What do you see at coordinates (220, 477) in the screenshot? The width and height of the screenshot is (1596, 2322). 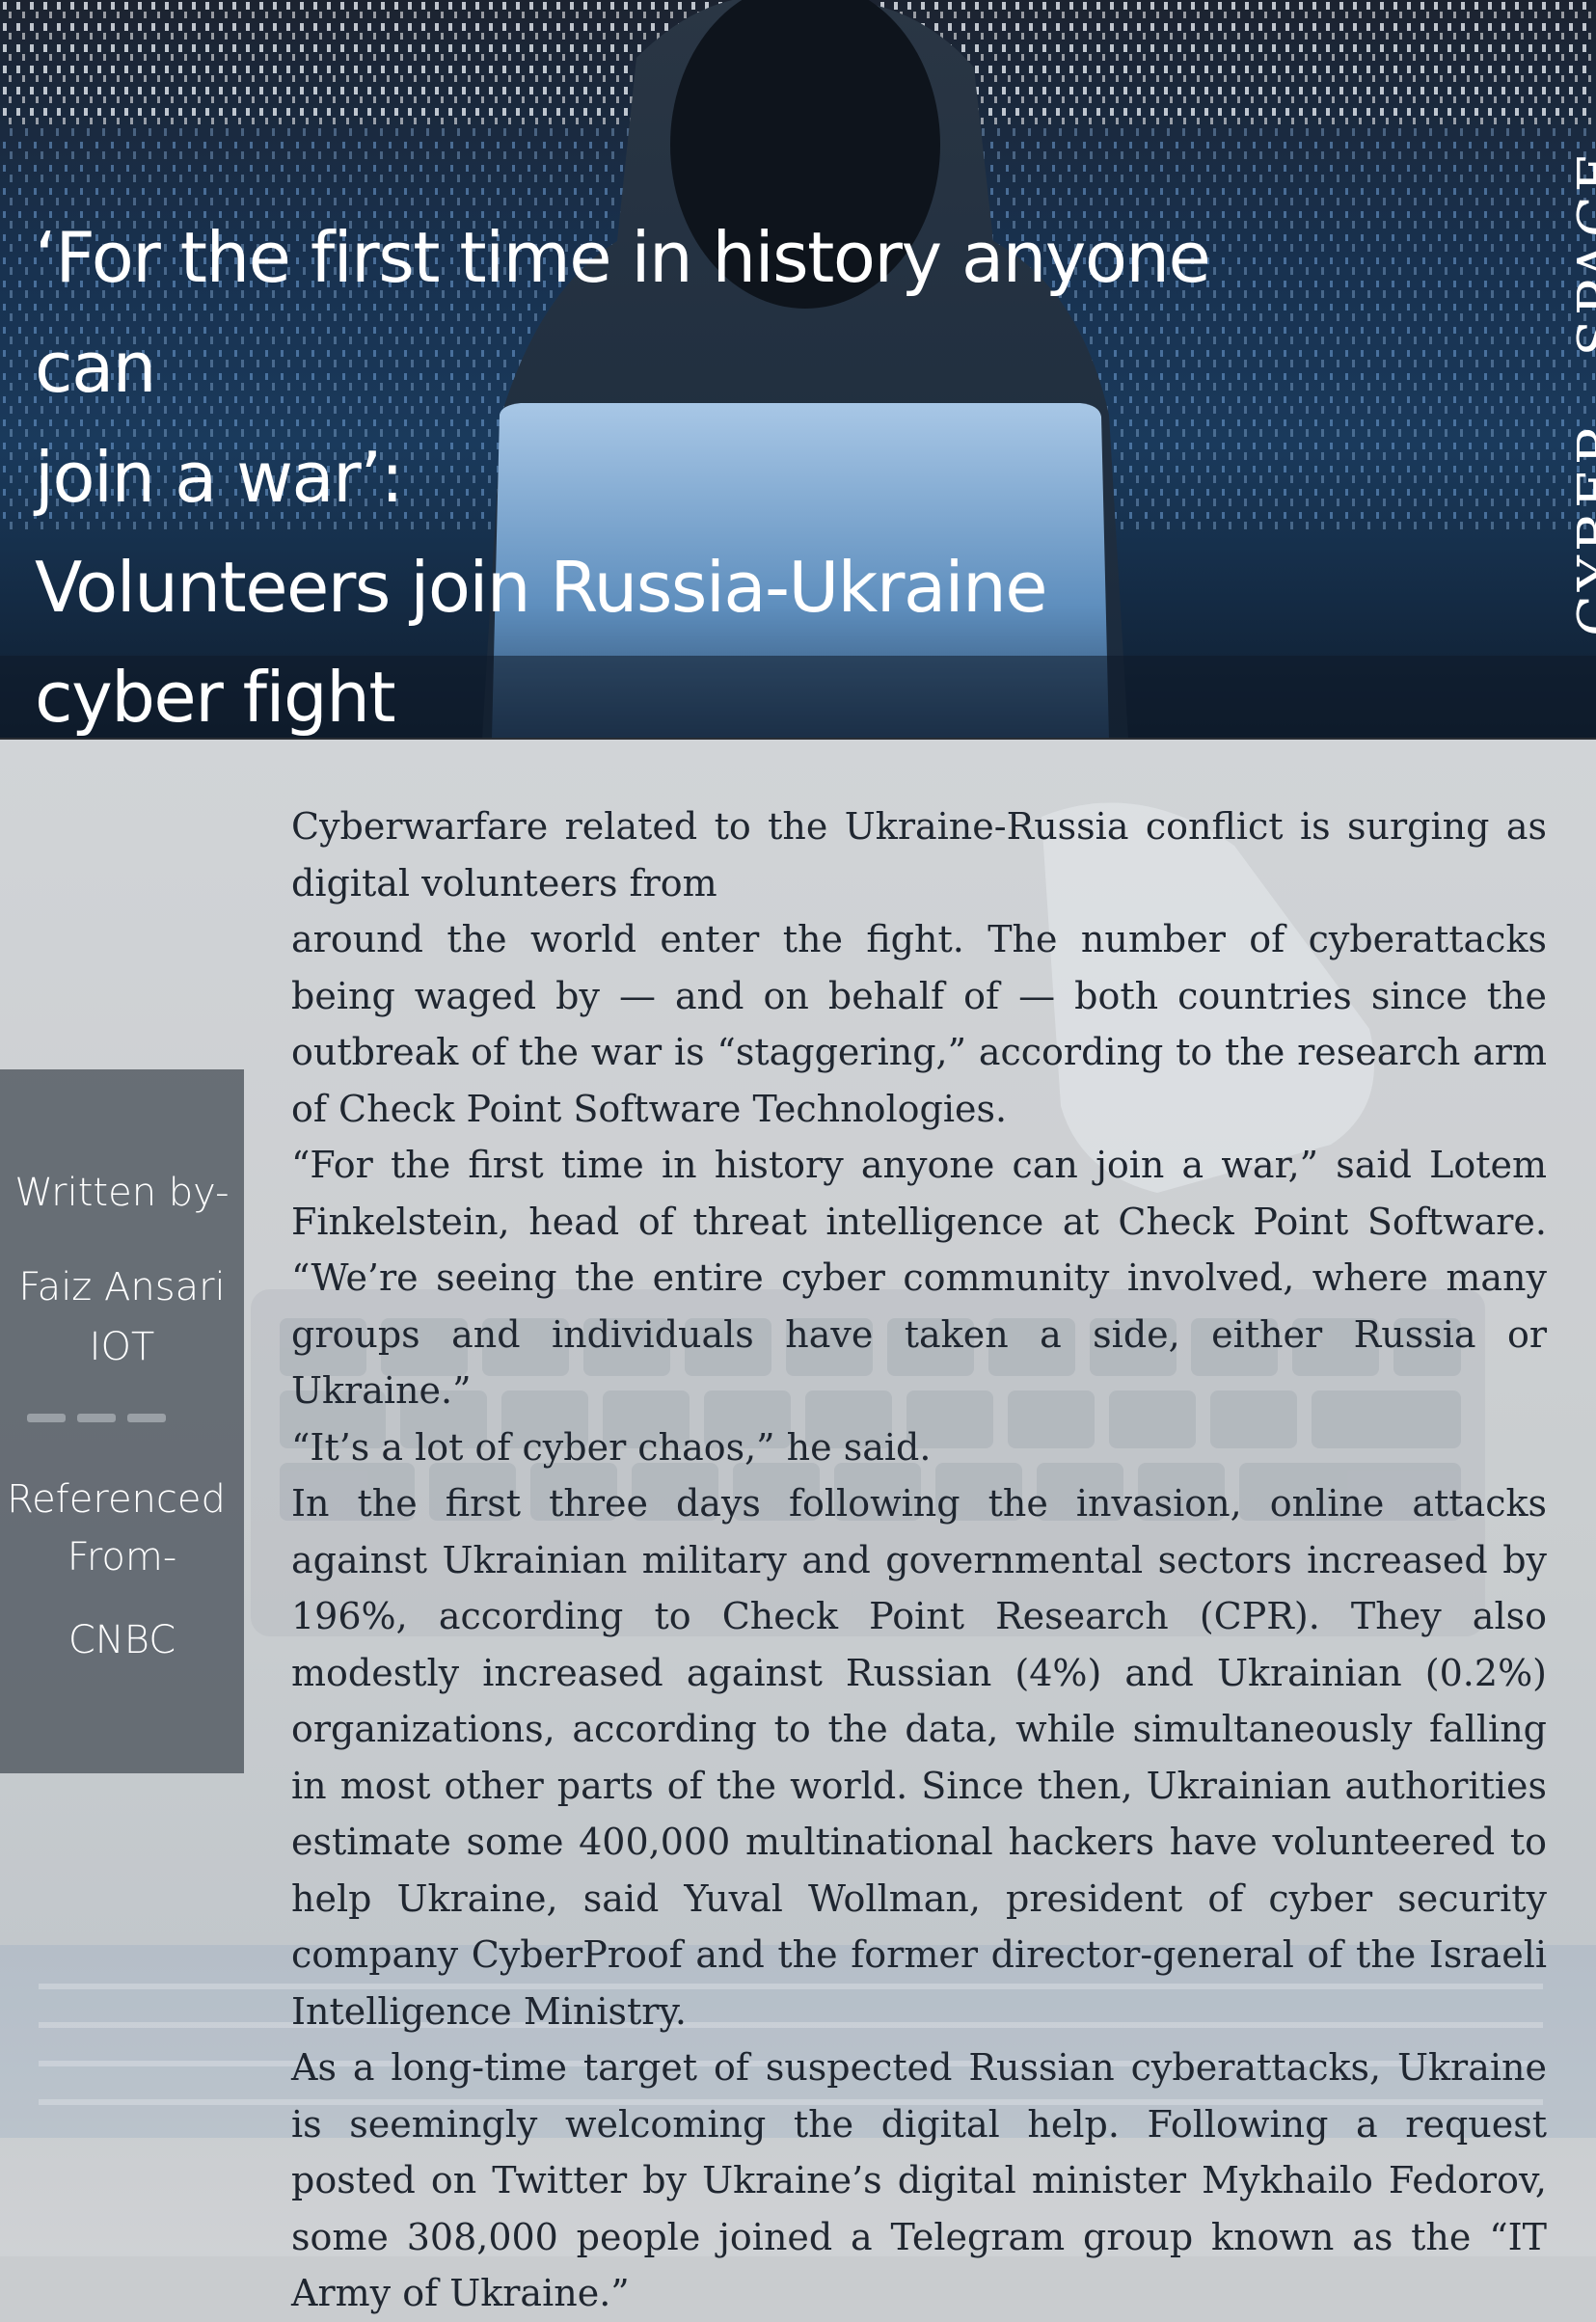 I see `headline-line: join a war’:` at bounding box center [220, 477].